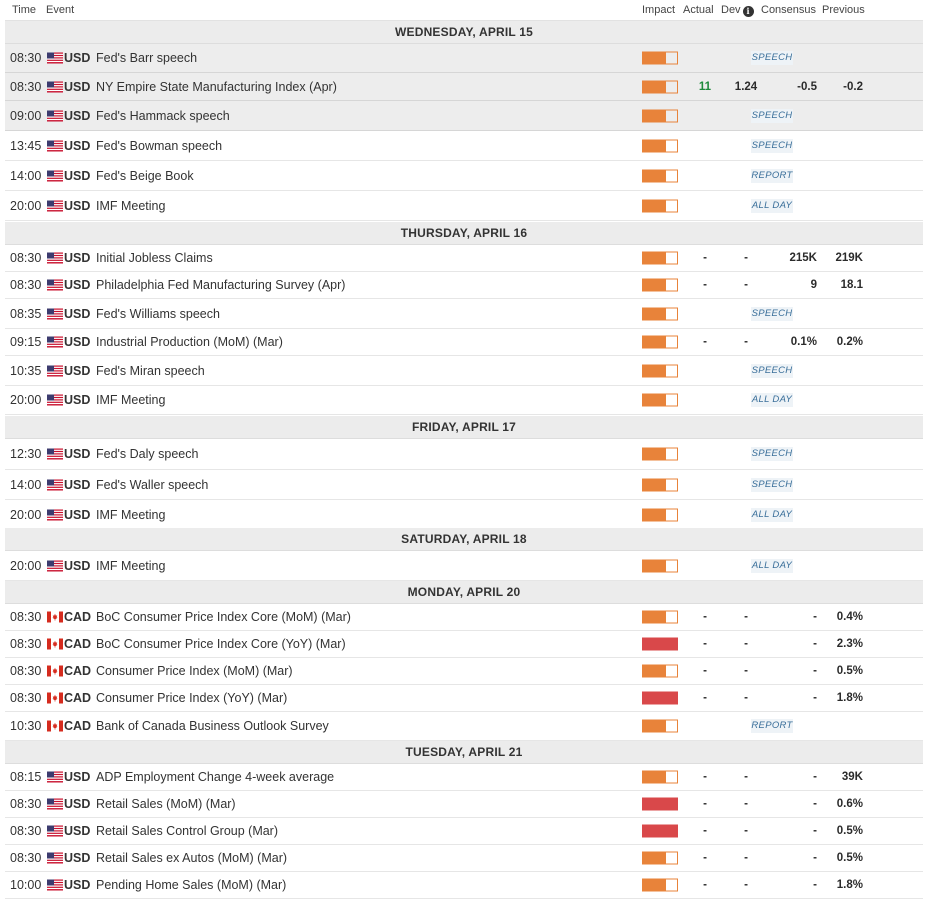  What do you see at coordinates (215, 777) in the screenshot?
I see `event-name: ADP Employment Change 4-week average` at bounding box center [215, 777].